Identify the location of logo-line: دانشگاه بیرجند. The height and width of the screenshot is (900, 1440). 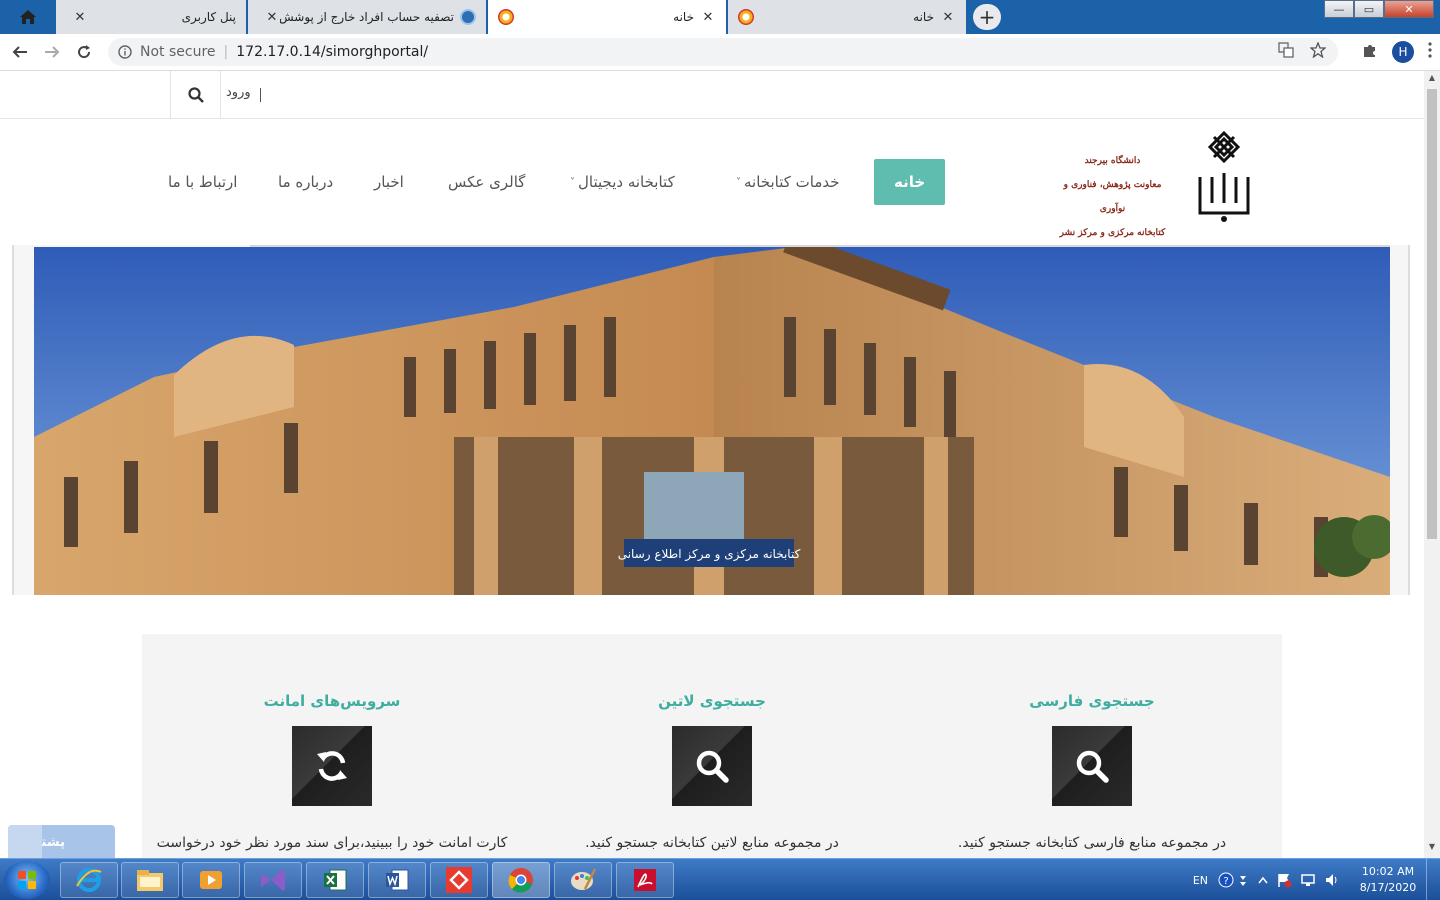
(1112, 161).